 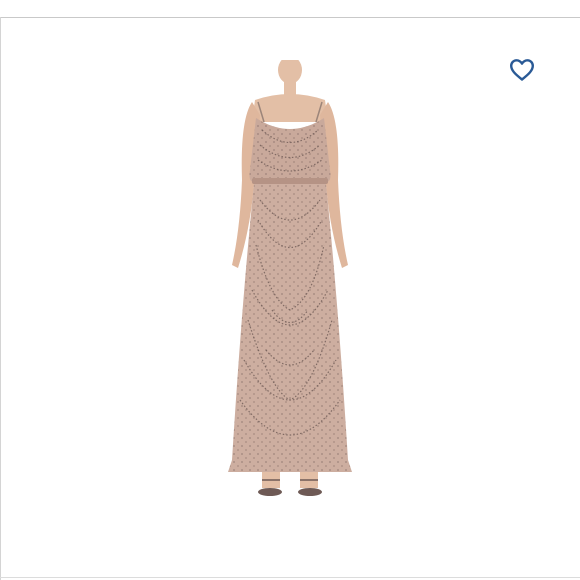 What do you see at coordinates (0, 298) in the screenshot?
I see `left-divider` at bounding box center [0, 298].